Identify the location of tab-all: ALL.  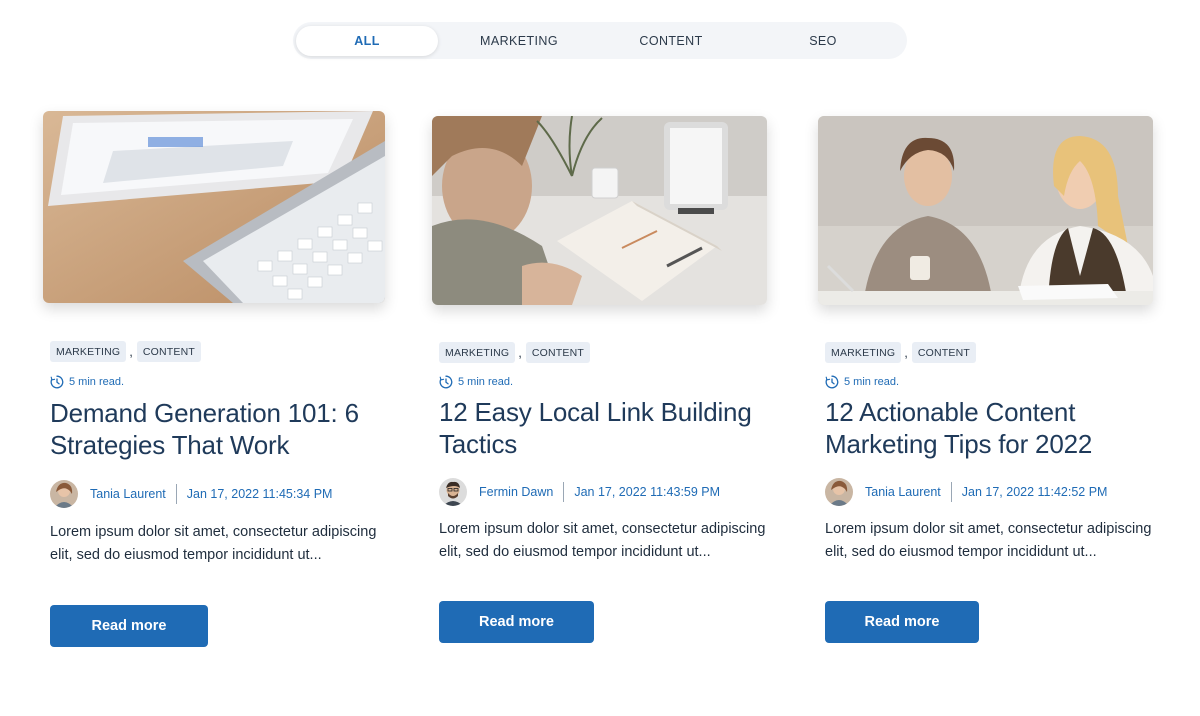
(367, 40).